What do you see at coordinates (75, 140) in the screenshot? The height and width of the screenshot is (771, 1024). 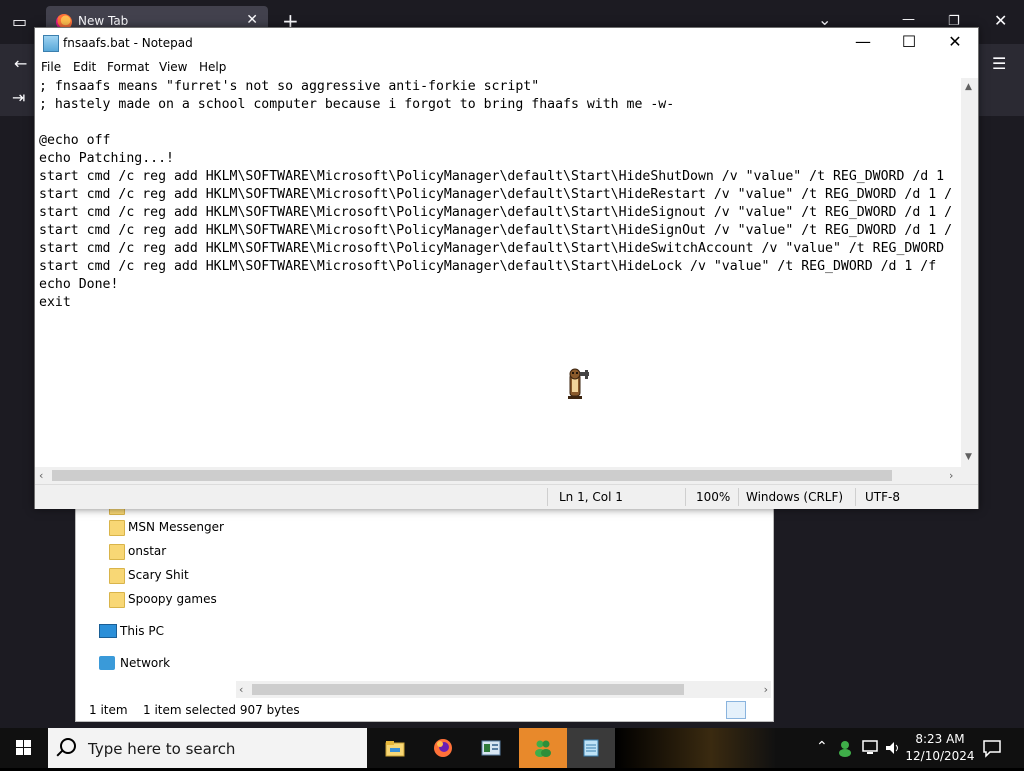 I see `code-line: @echo off` at bounding box center [75, 140].